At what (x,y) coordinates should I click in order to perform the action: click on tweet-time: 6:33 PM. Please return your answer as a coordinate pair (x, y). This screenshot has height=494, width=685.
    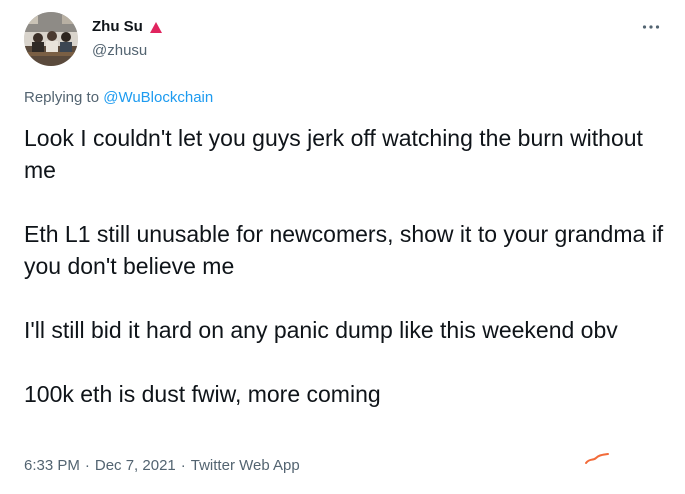
    Looking at the image, I should click on (52, 465).